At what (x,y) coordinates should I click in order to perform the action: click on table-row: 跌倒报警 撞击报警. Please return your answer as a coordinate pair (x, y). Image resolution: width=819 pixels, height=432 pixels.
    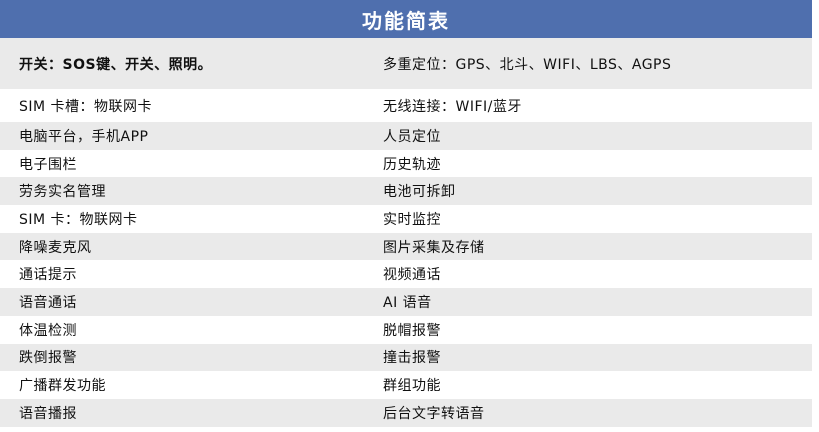
    Looking at the image, I should click on (406, 357).